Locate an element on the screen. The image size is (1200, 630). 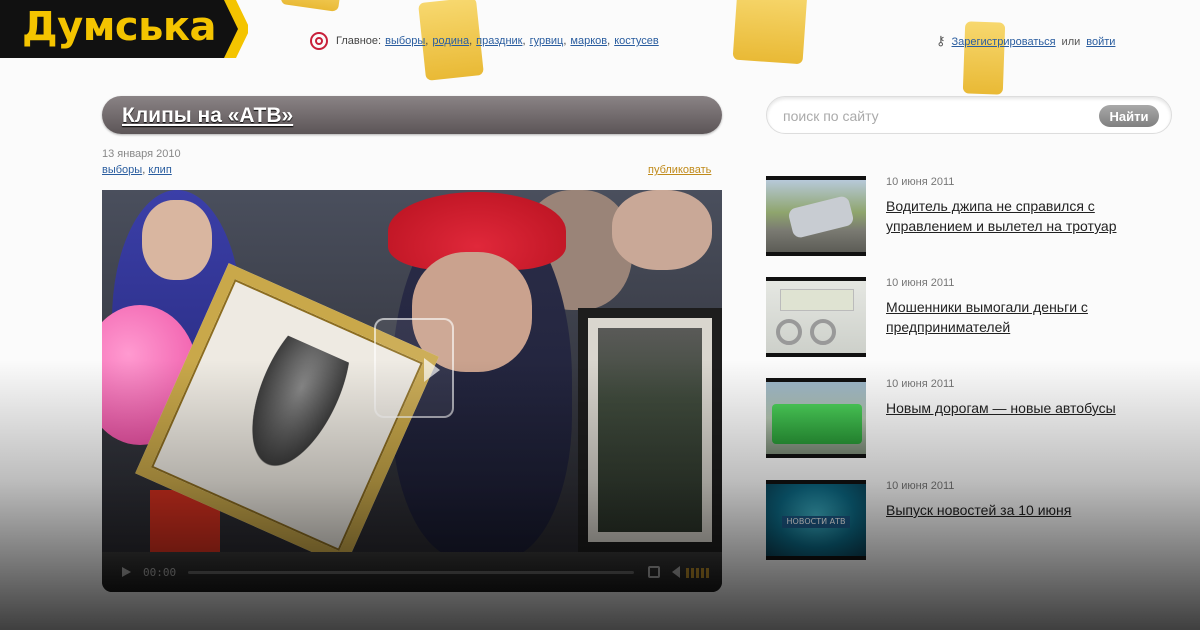
news-thumbnail: НОВОСТИ АТВ is located at coordinates (816, 520).